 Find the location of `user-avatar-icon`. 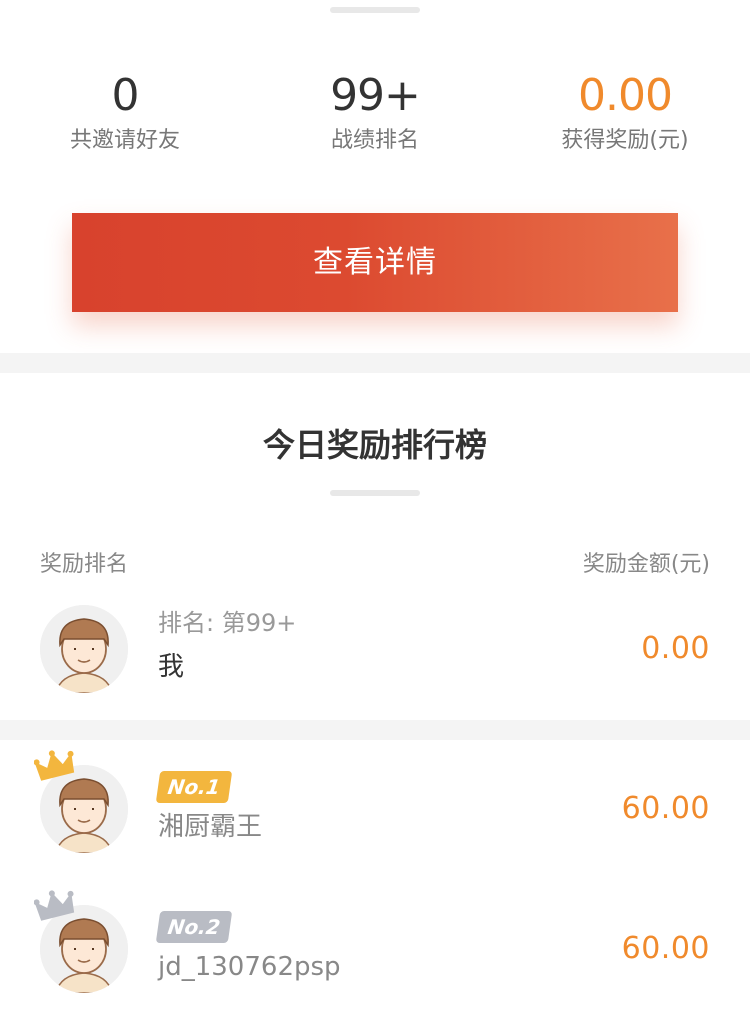

user-avatar-icon is located at coordinates (84, 649).